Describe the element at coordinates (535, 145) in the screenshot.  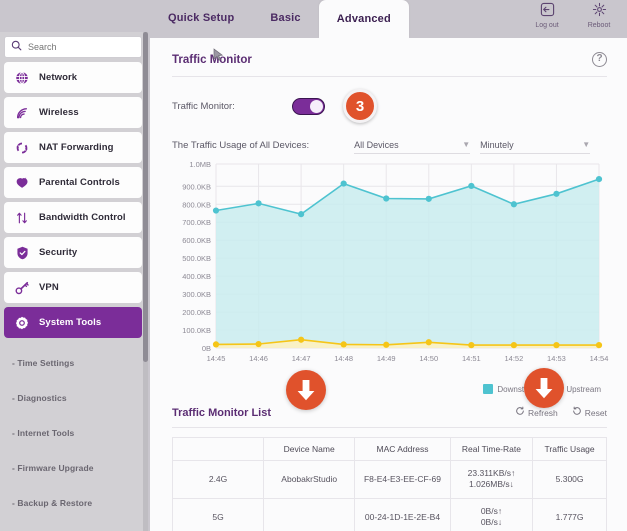
I see `period-filter-select: Minutely ▼` at that location.